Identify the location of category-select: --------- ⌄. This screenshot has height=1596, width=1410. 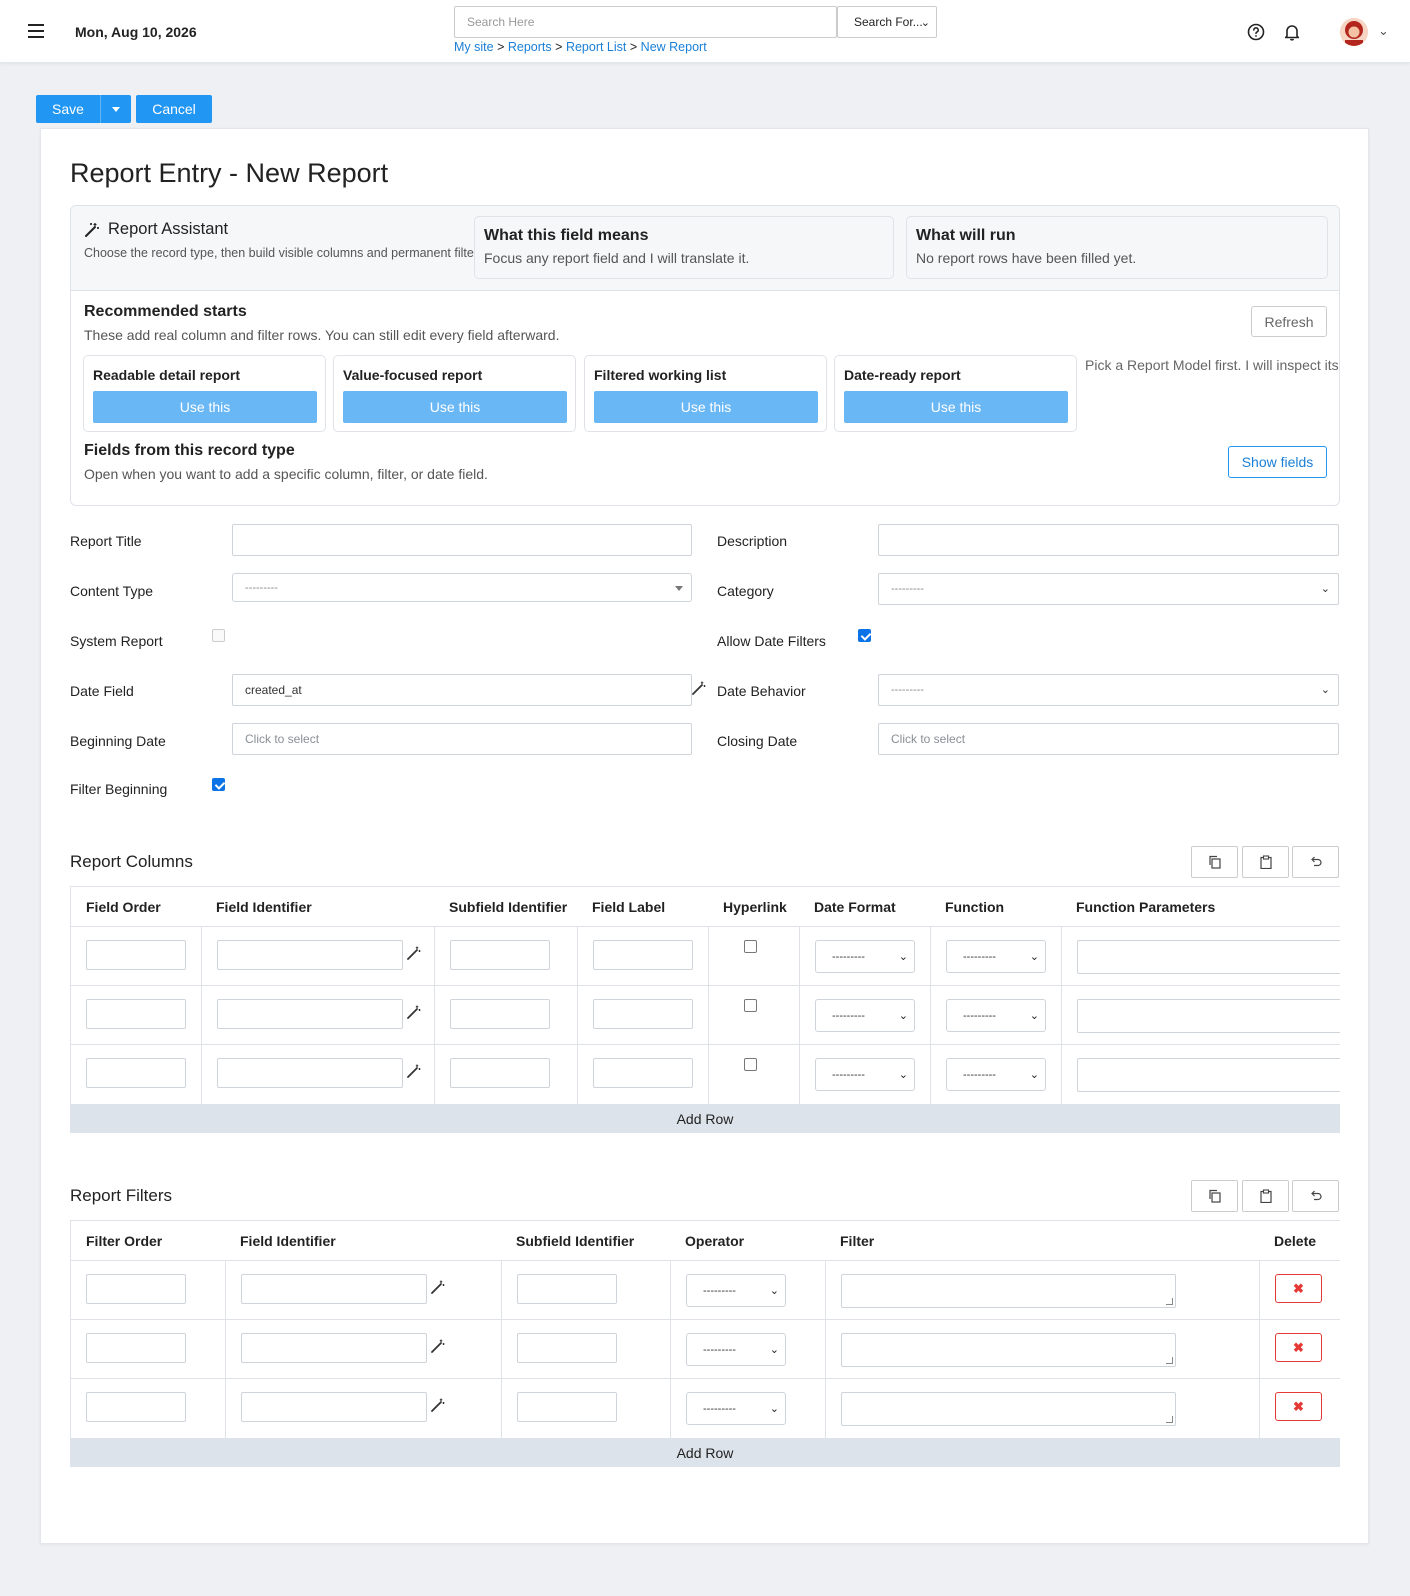
(1108, 589).